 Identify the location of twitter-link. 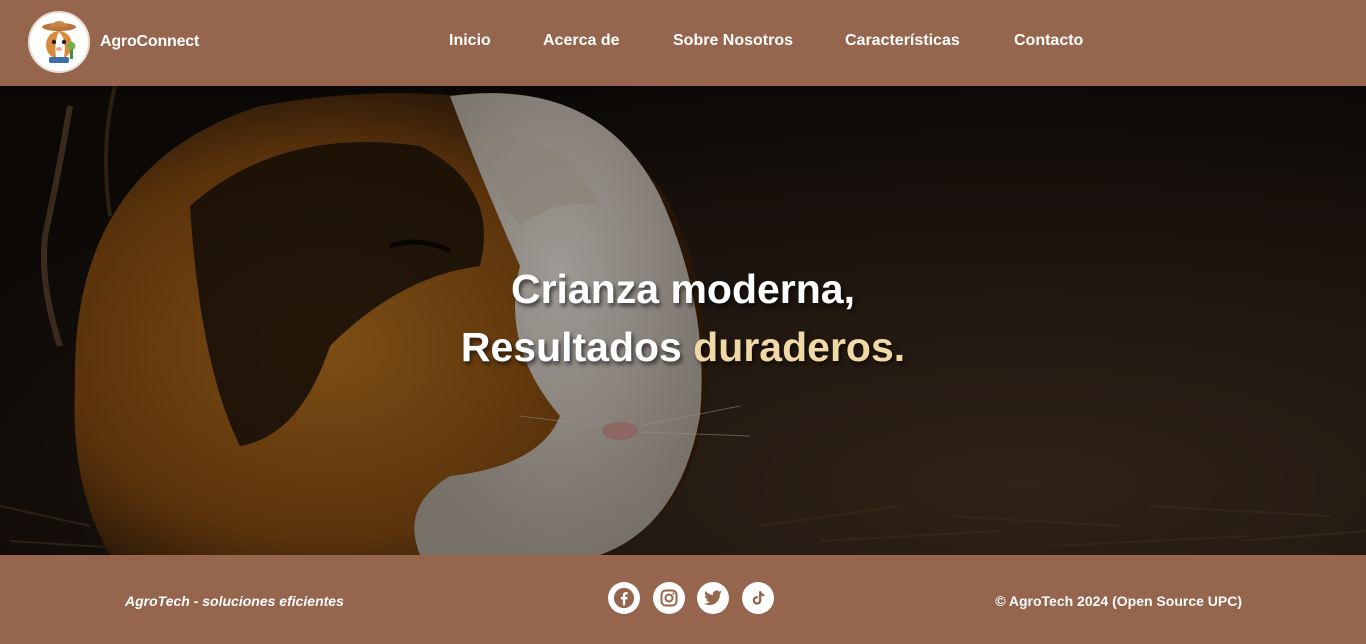
(713, 598).